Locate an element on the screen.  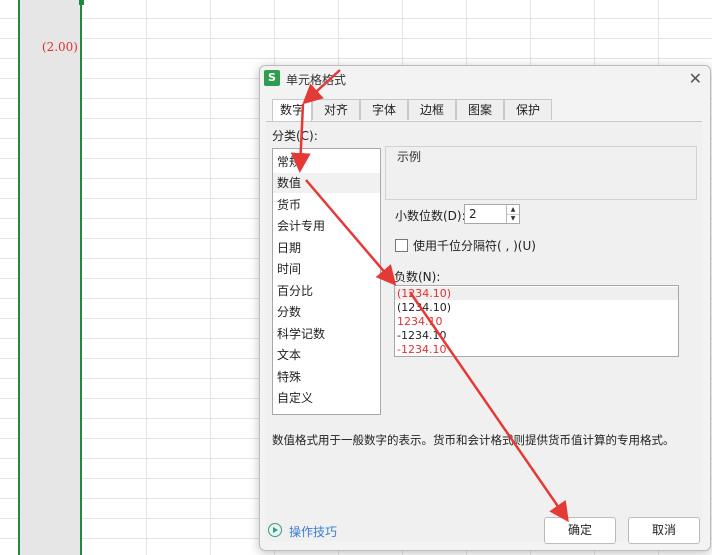
sample-label: 示例 is located at coordinates (409, 156).